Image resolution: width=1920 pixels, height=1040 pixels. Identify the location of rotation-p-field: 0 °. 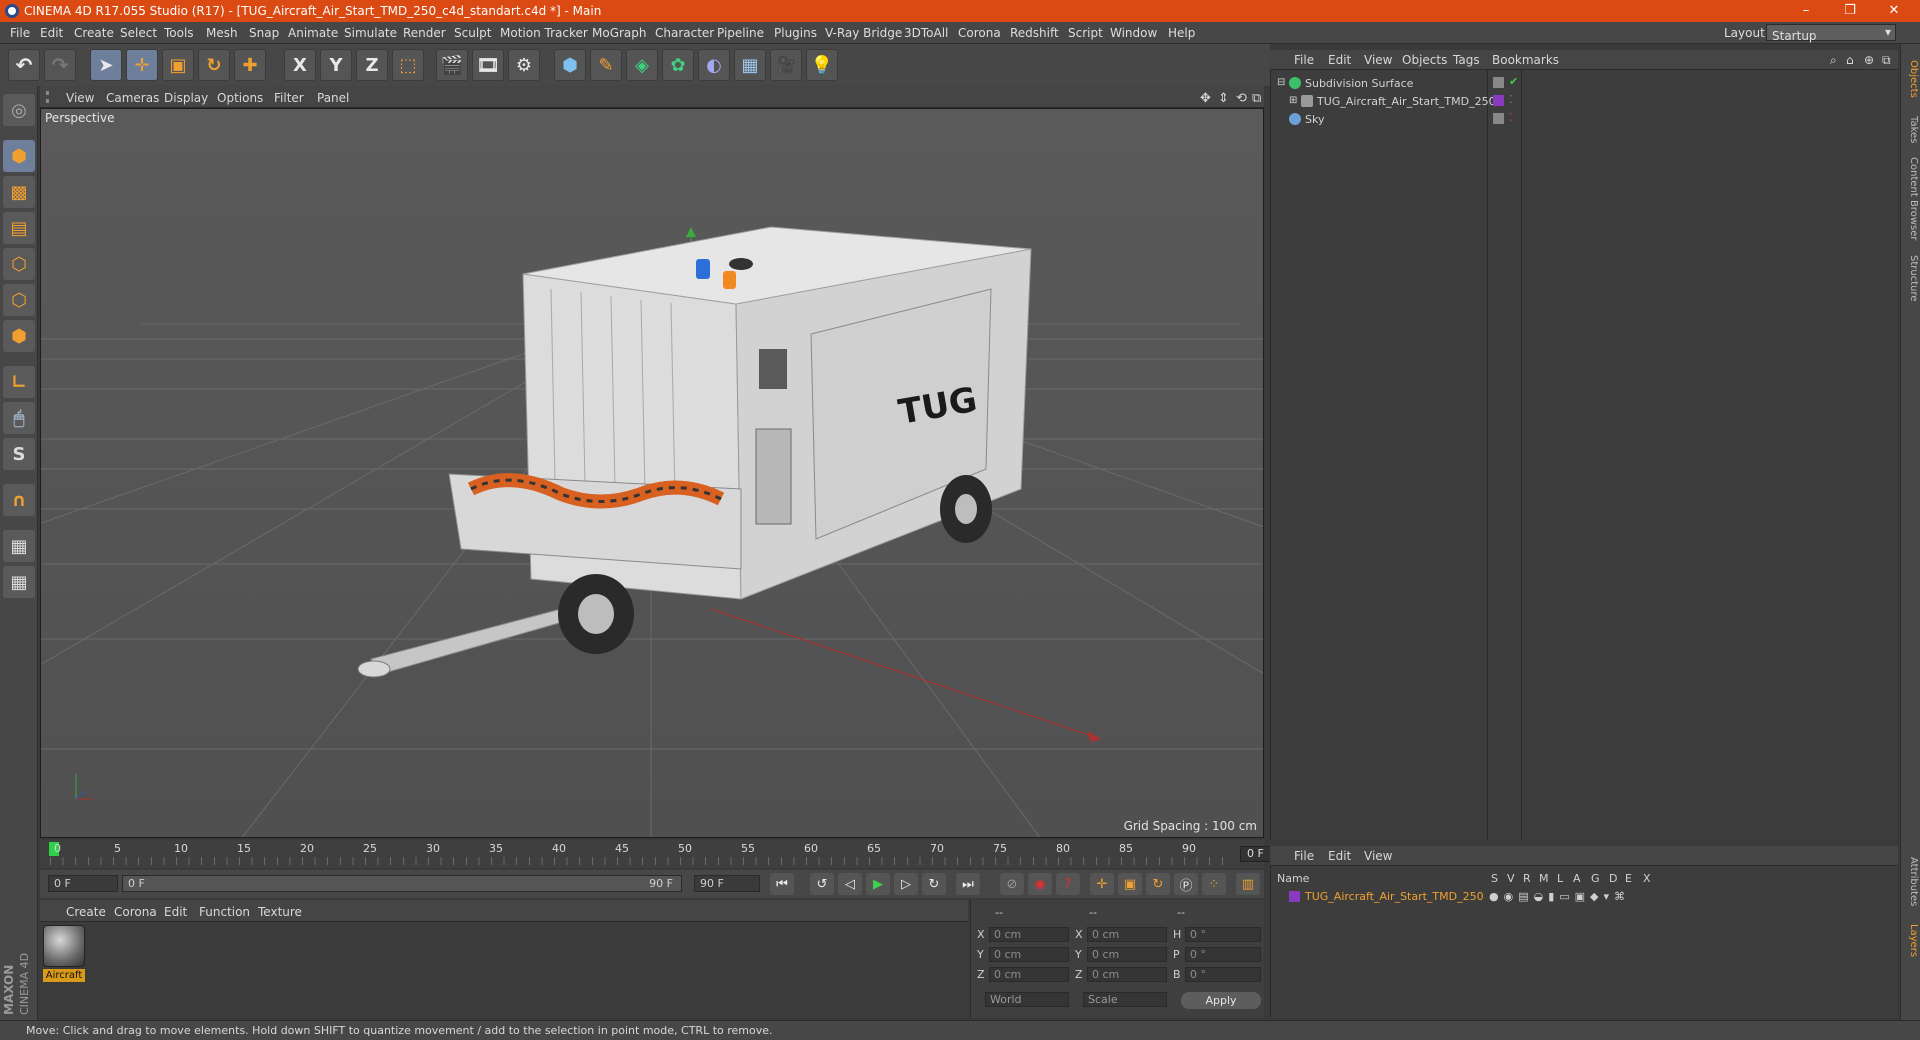
(1223, 954).